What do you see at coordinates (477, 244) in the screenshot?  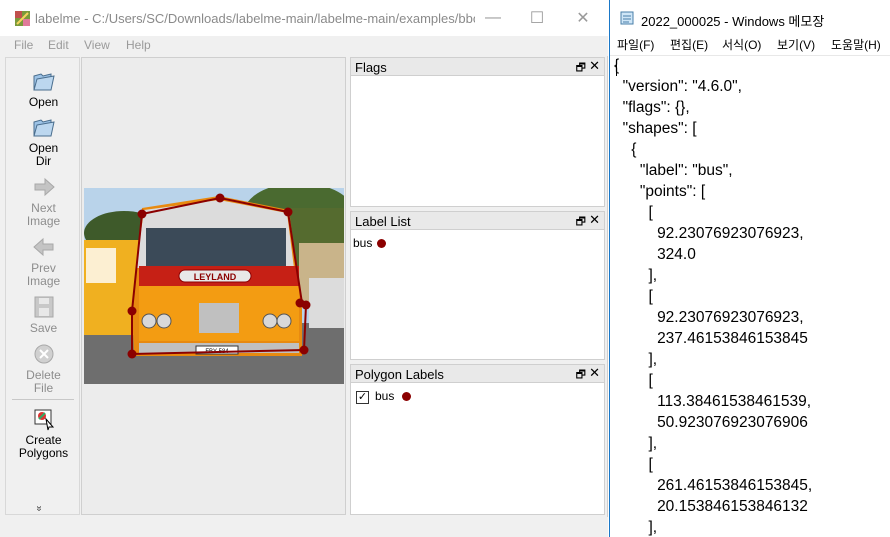 I see `list-item: bus` at bounding box center [477, 244].